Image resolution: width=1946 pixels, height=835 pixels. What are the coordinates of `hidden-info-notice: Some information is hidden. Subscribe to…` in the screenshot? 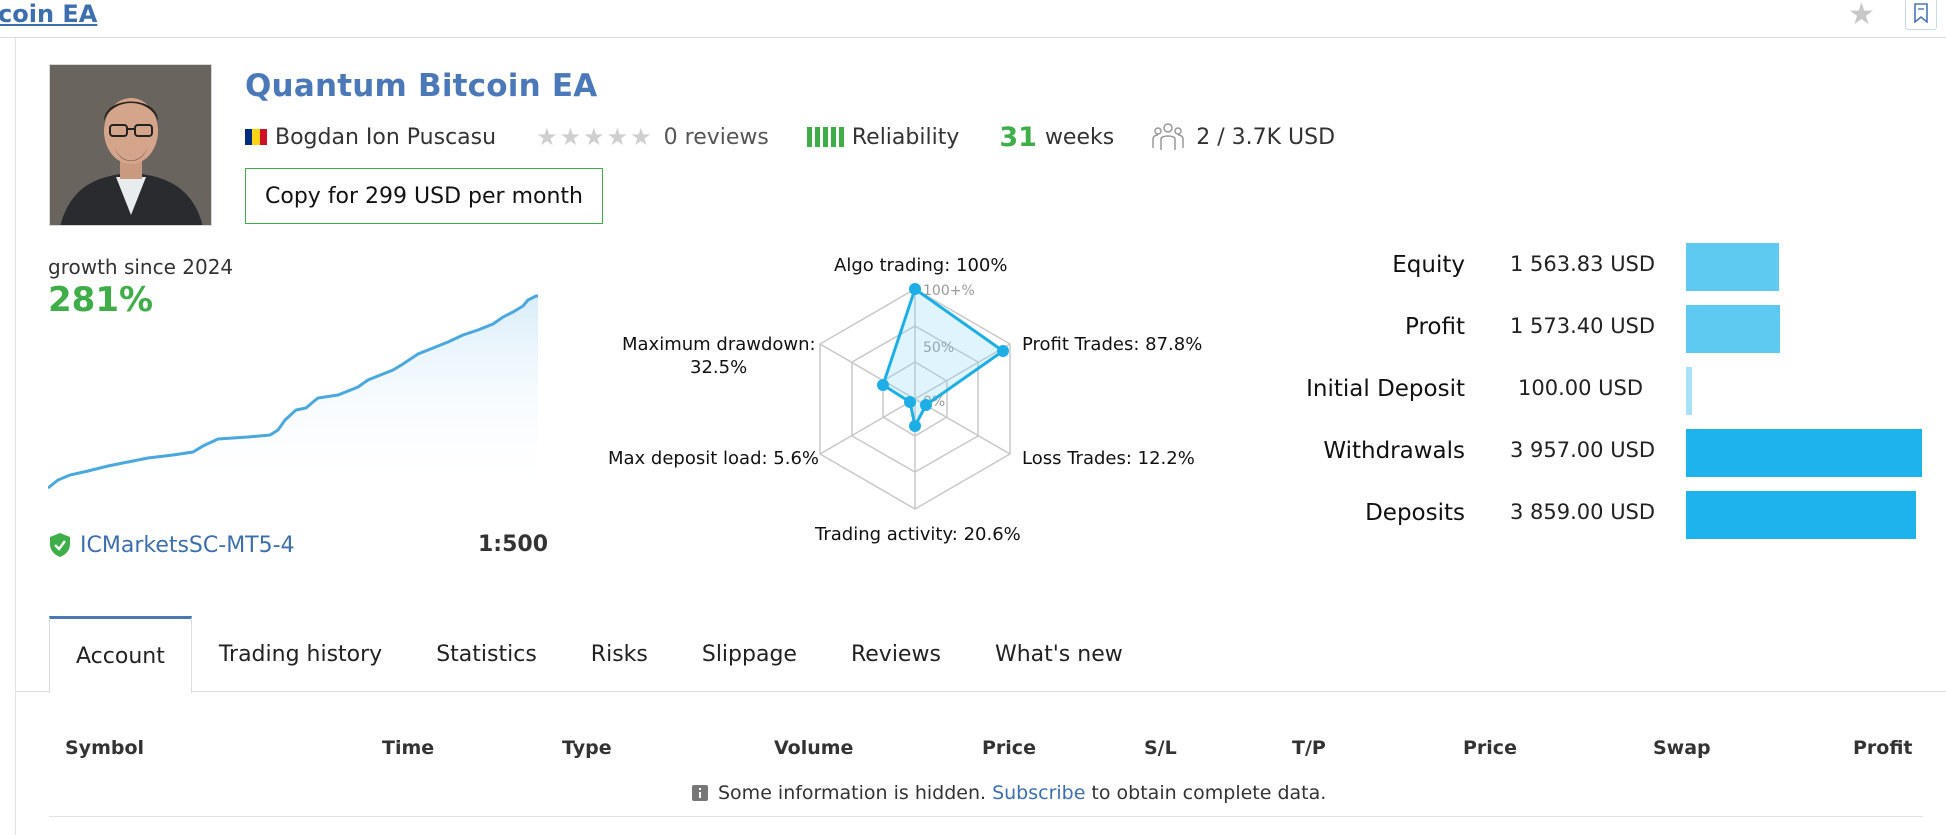 It's located at (1009, 793).